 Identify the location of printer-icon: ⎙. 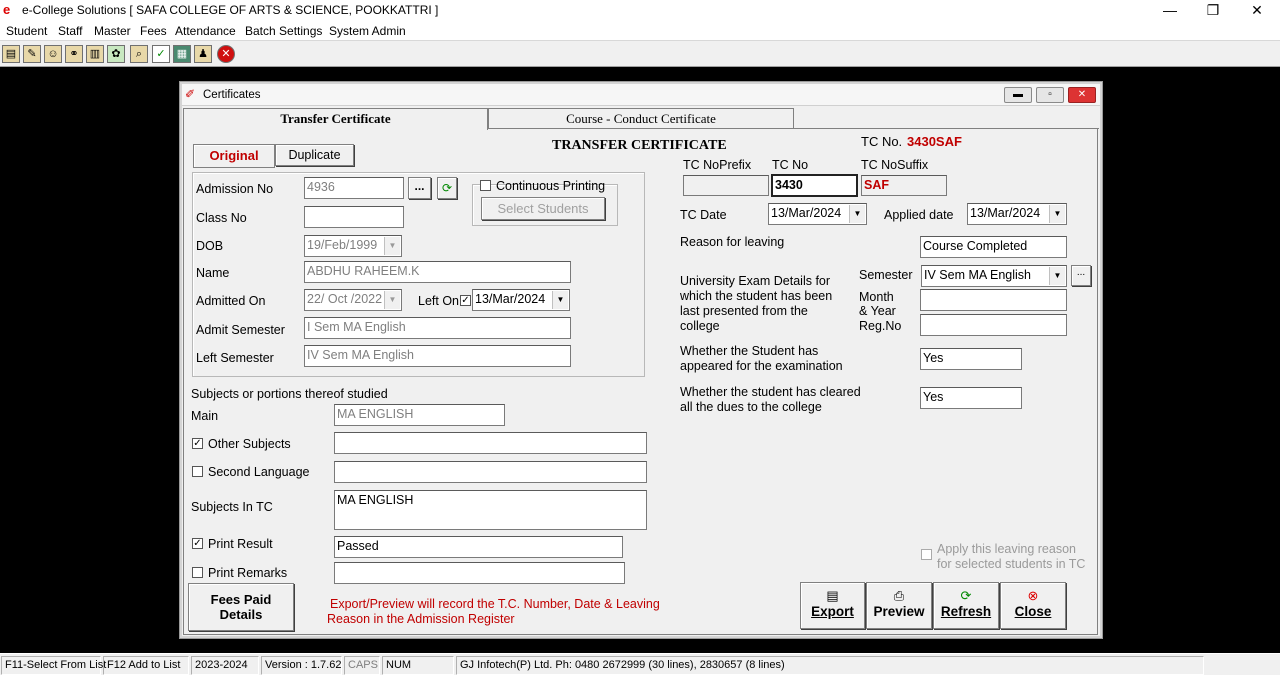
(899, 595).